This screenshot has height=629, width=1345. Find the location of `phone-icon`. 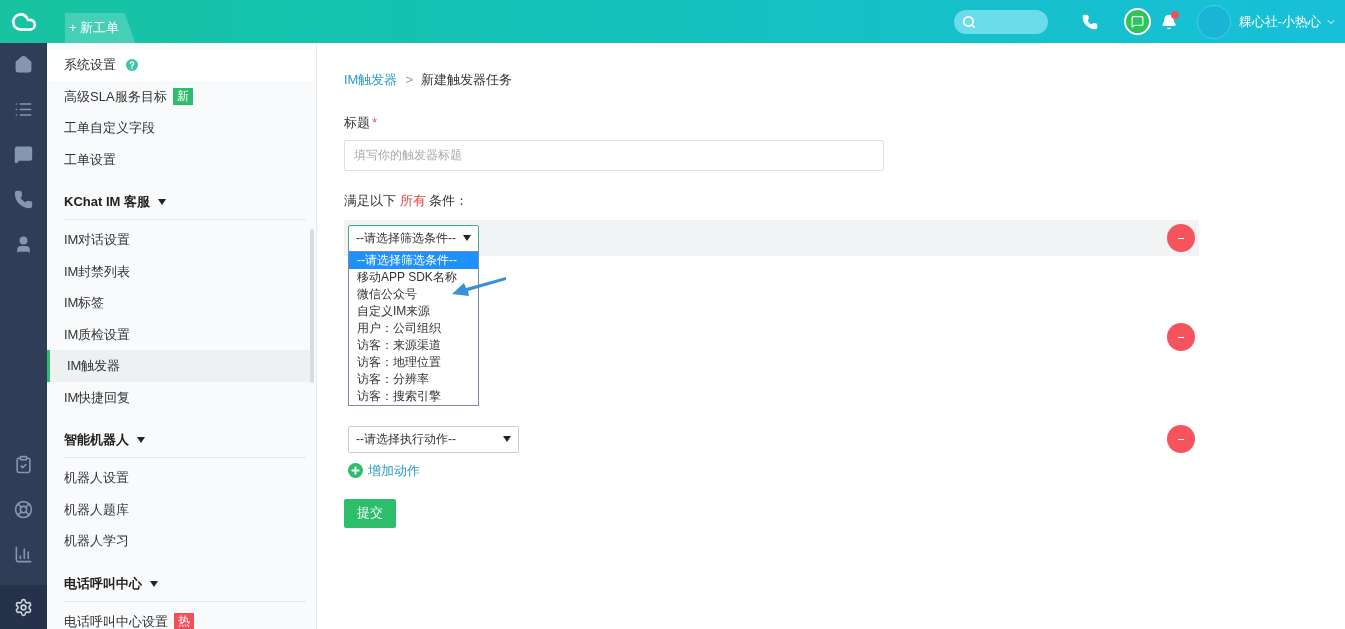

phone-icon is located at coordinates (23, 199).